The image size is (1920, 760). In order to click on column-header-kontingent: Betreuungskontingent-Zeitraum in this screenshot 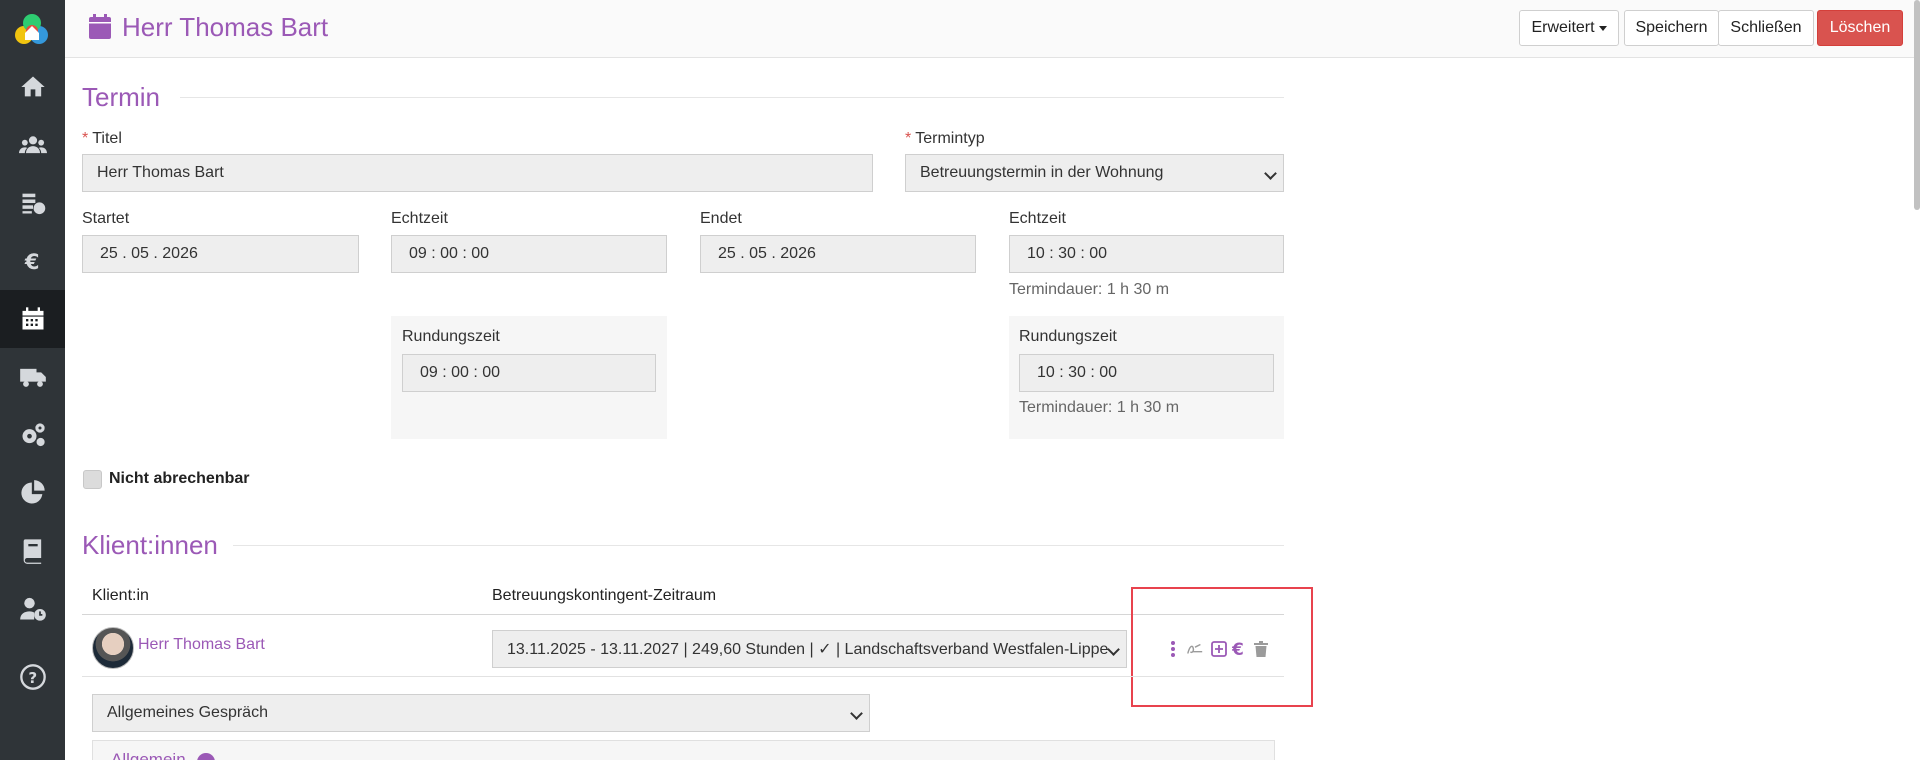, I will do `click(604, 595)`.